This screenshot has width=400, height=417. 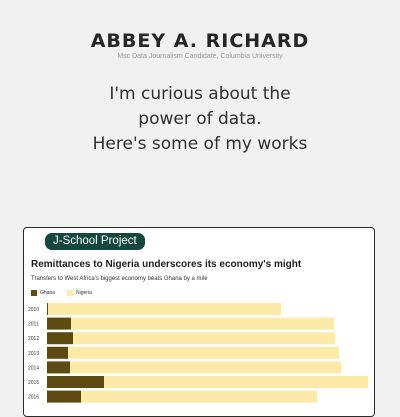 I want to click on bar-ghana-2016, so click(x=64, y=396).